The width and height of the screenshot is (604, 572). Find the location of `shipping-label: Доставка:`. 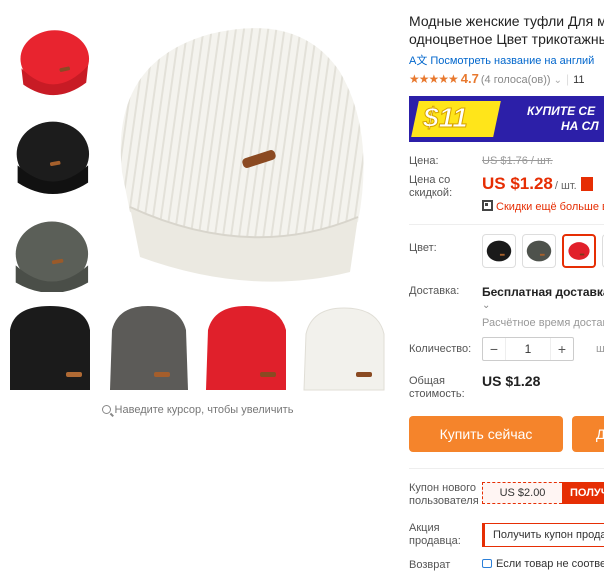

shipping-label: Доставка: is located at coordinates (434, 291).